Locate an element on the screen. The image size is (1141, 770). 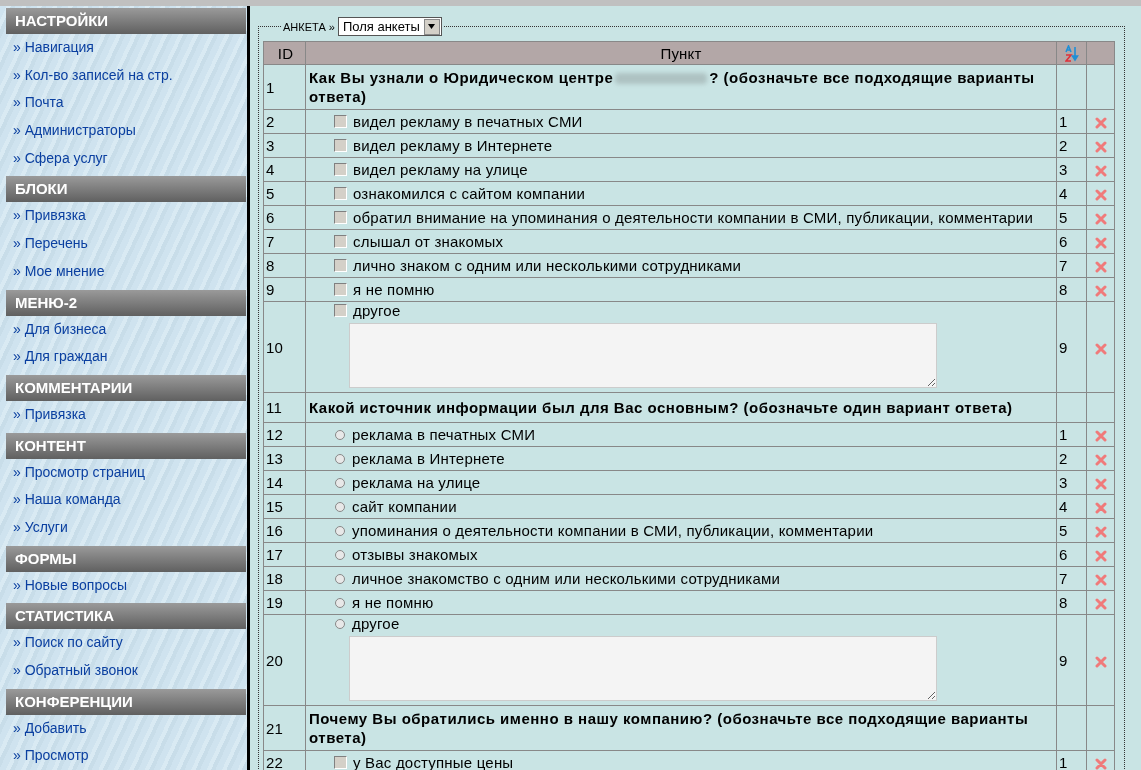
sidebar-link: » Кол-во записей на стр. is located at coordinates (86, 75).